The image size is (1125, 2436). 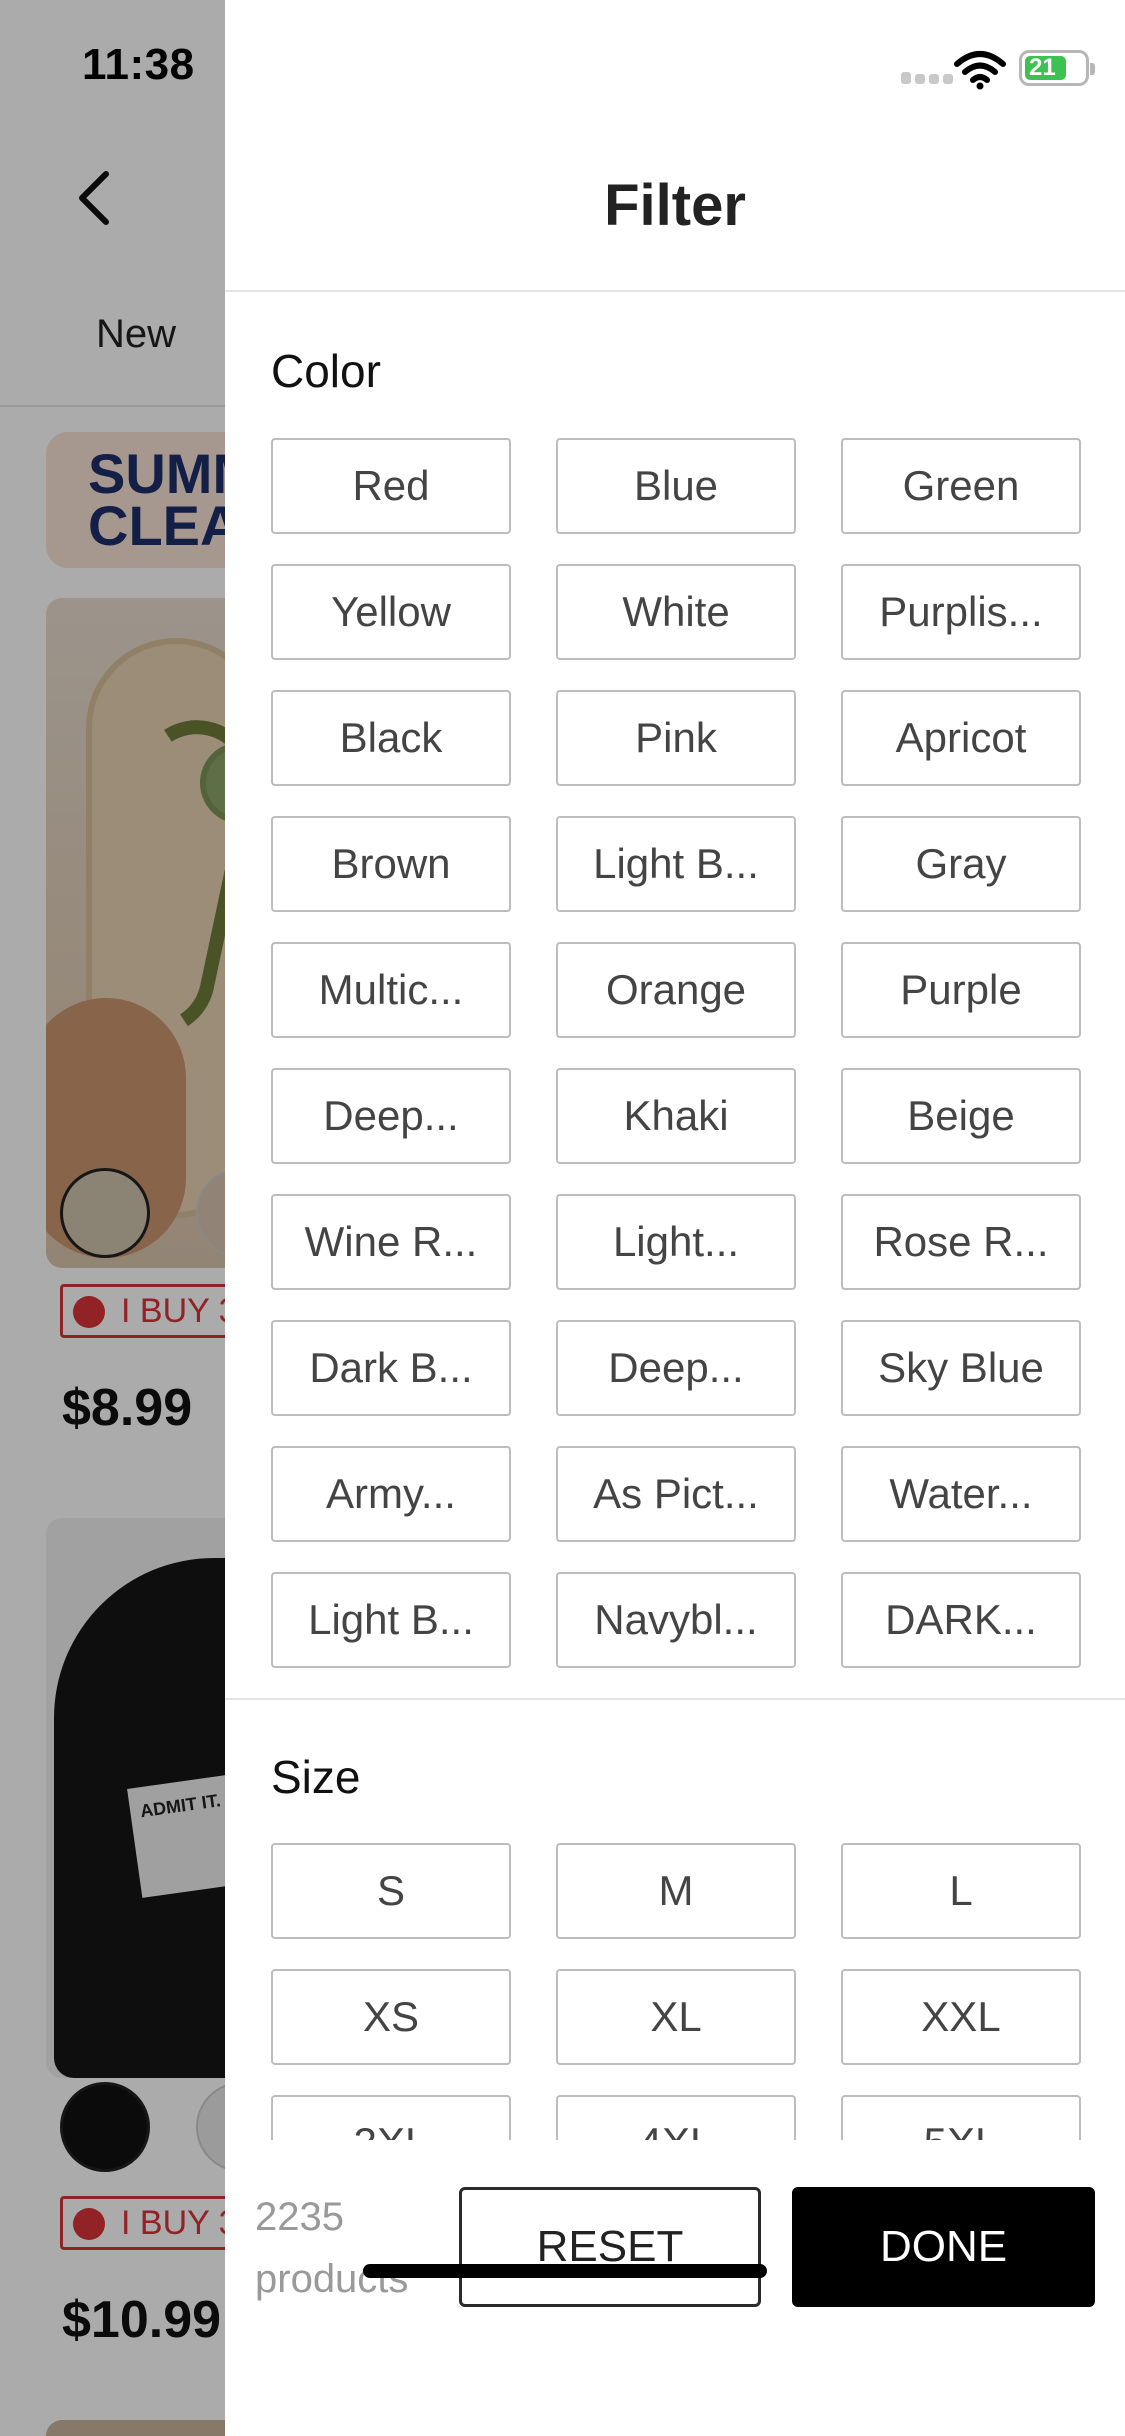 I want to click on status-icons: 21, so click(x=963, y=68).